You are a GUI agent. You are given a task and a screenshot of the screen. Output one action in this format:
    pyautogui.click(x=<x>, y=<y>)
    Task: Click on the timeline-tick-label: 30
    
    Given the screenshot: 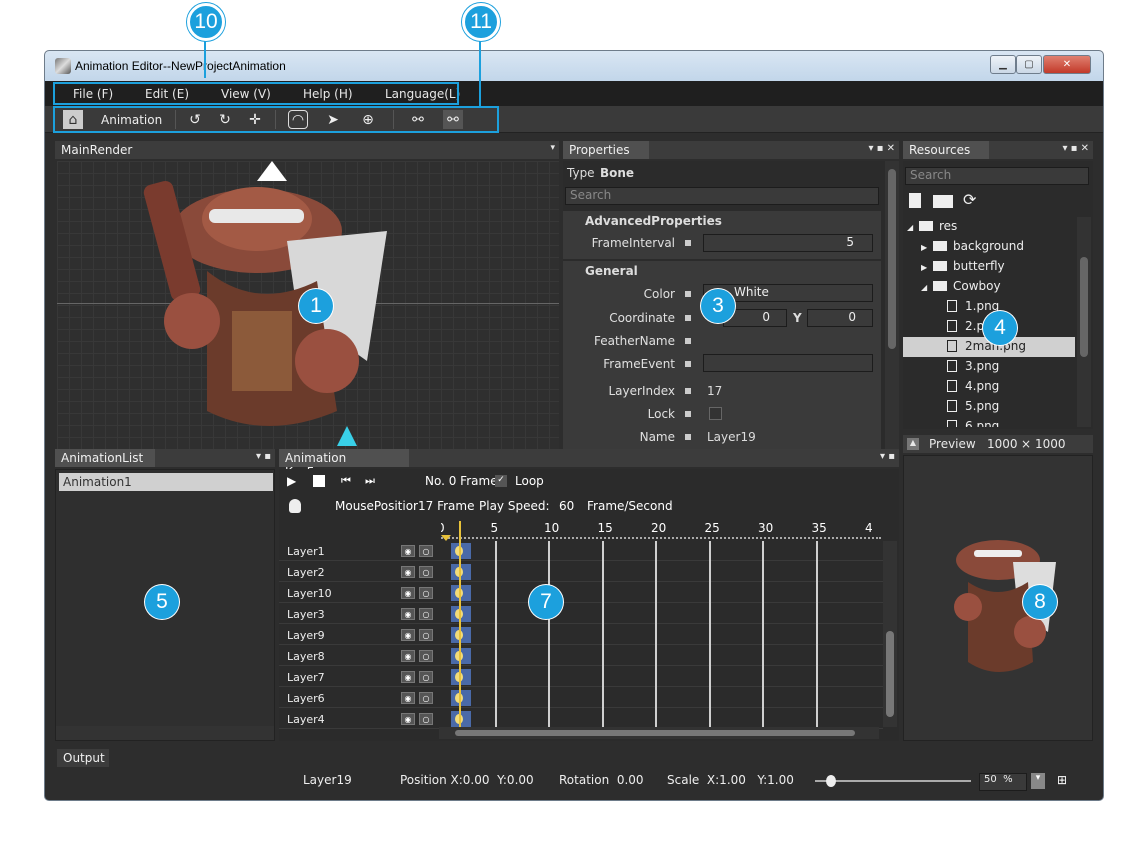 What is the action you would take?
    pyautogui.click(x=766, y=528)
    